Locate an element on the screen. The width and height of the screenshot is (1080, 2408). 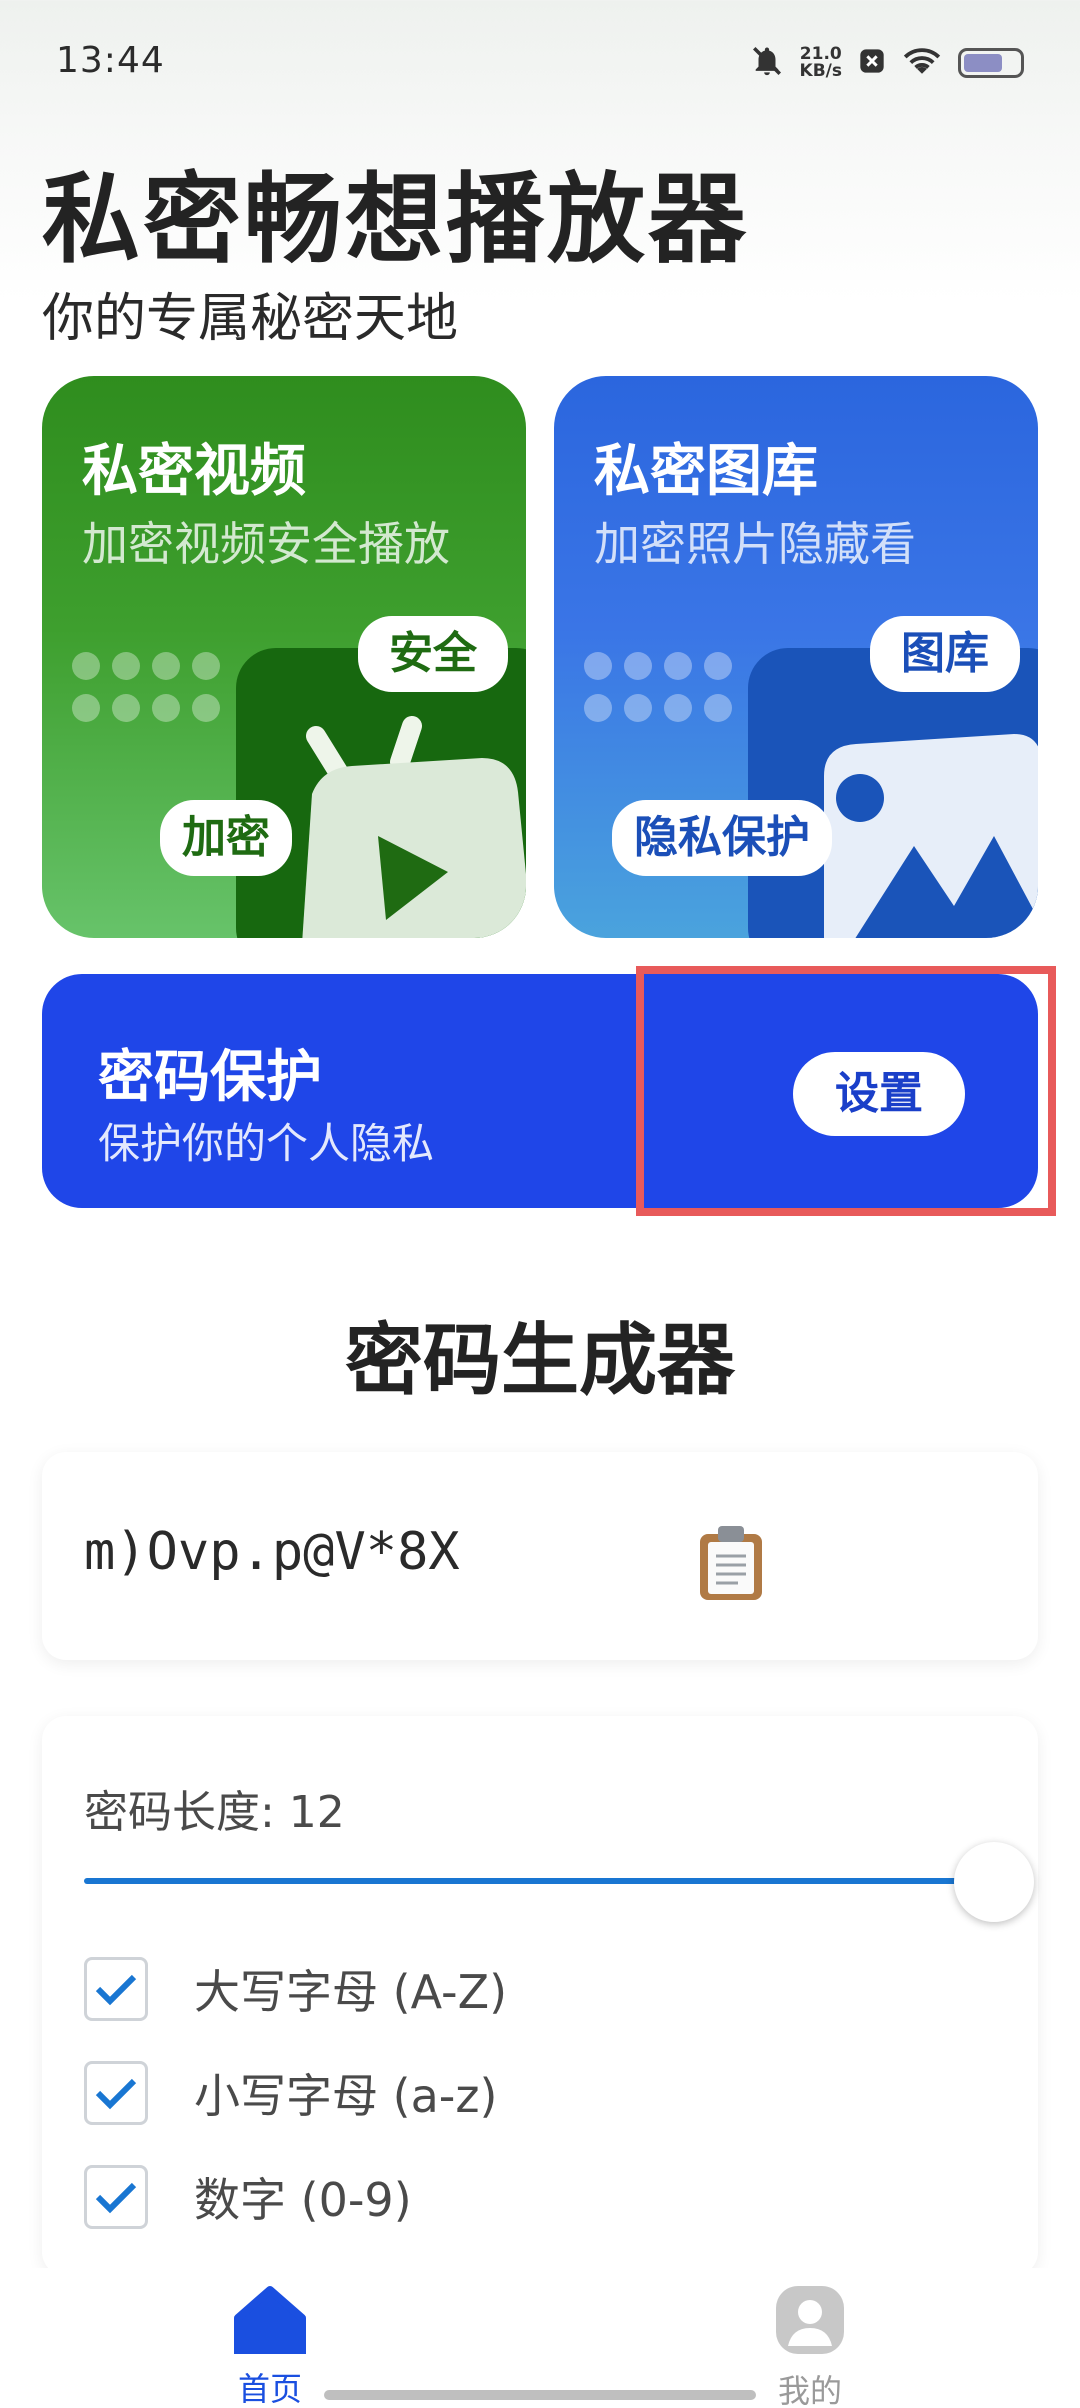
option-digits: 数字 (0-9) is located at coordinates (248, 2197).